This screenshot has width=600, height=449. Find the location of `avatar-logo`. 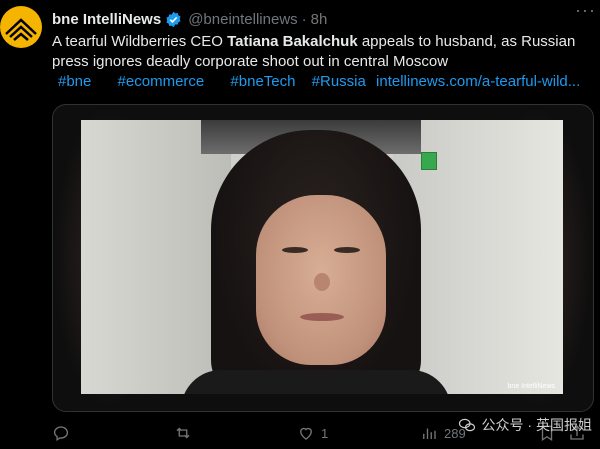

avatar-logo is located at coordinates (21, 29).